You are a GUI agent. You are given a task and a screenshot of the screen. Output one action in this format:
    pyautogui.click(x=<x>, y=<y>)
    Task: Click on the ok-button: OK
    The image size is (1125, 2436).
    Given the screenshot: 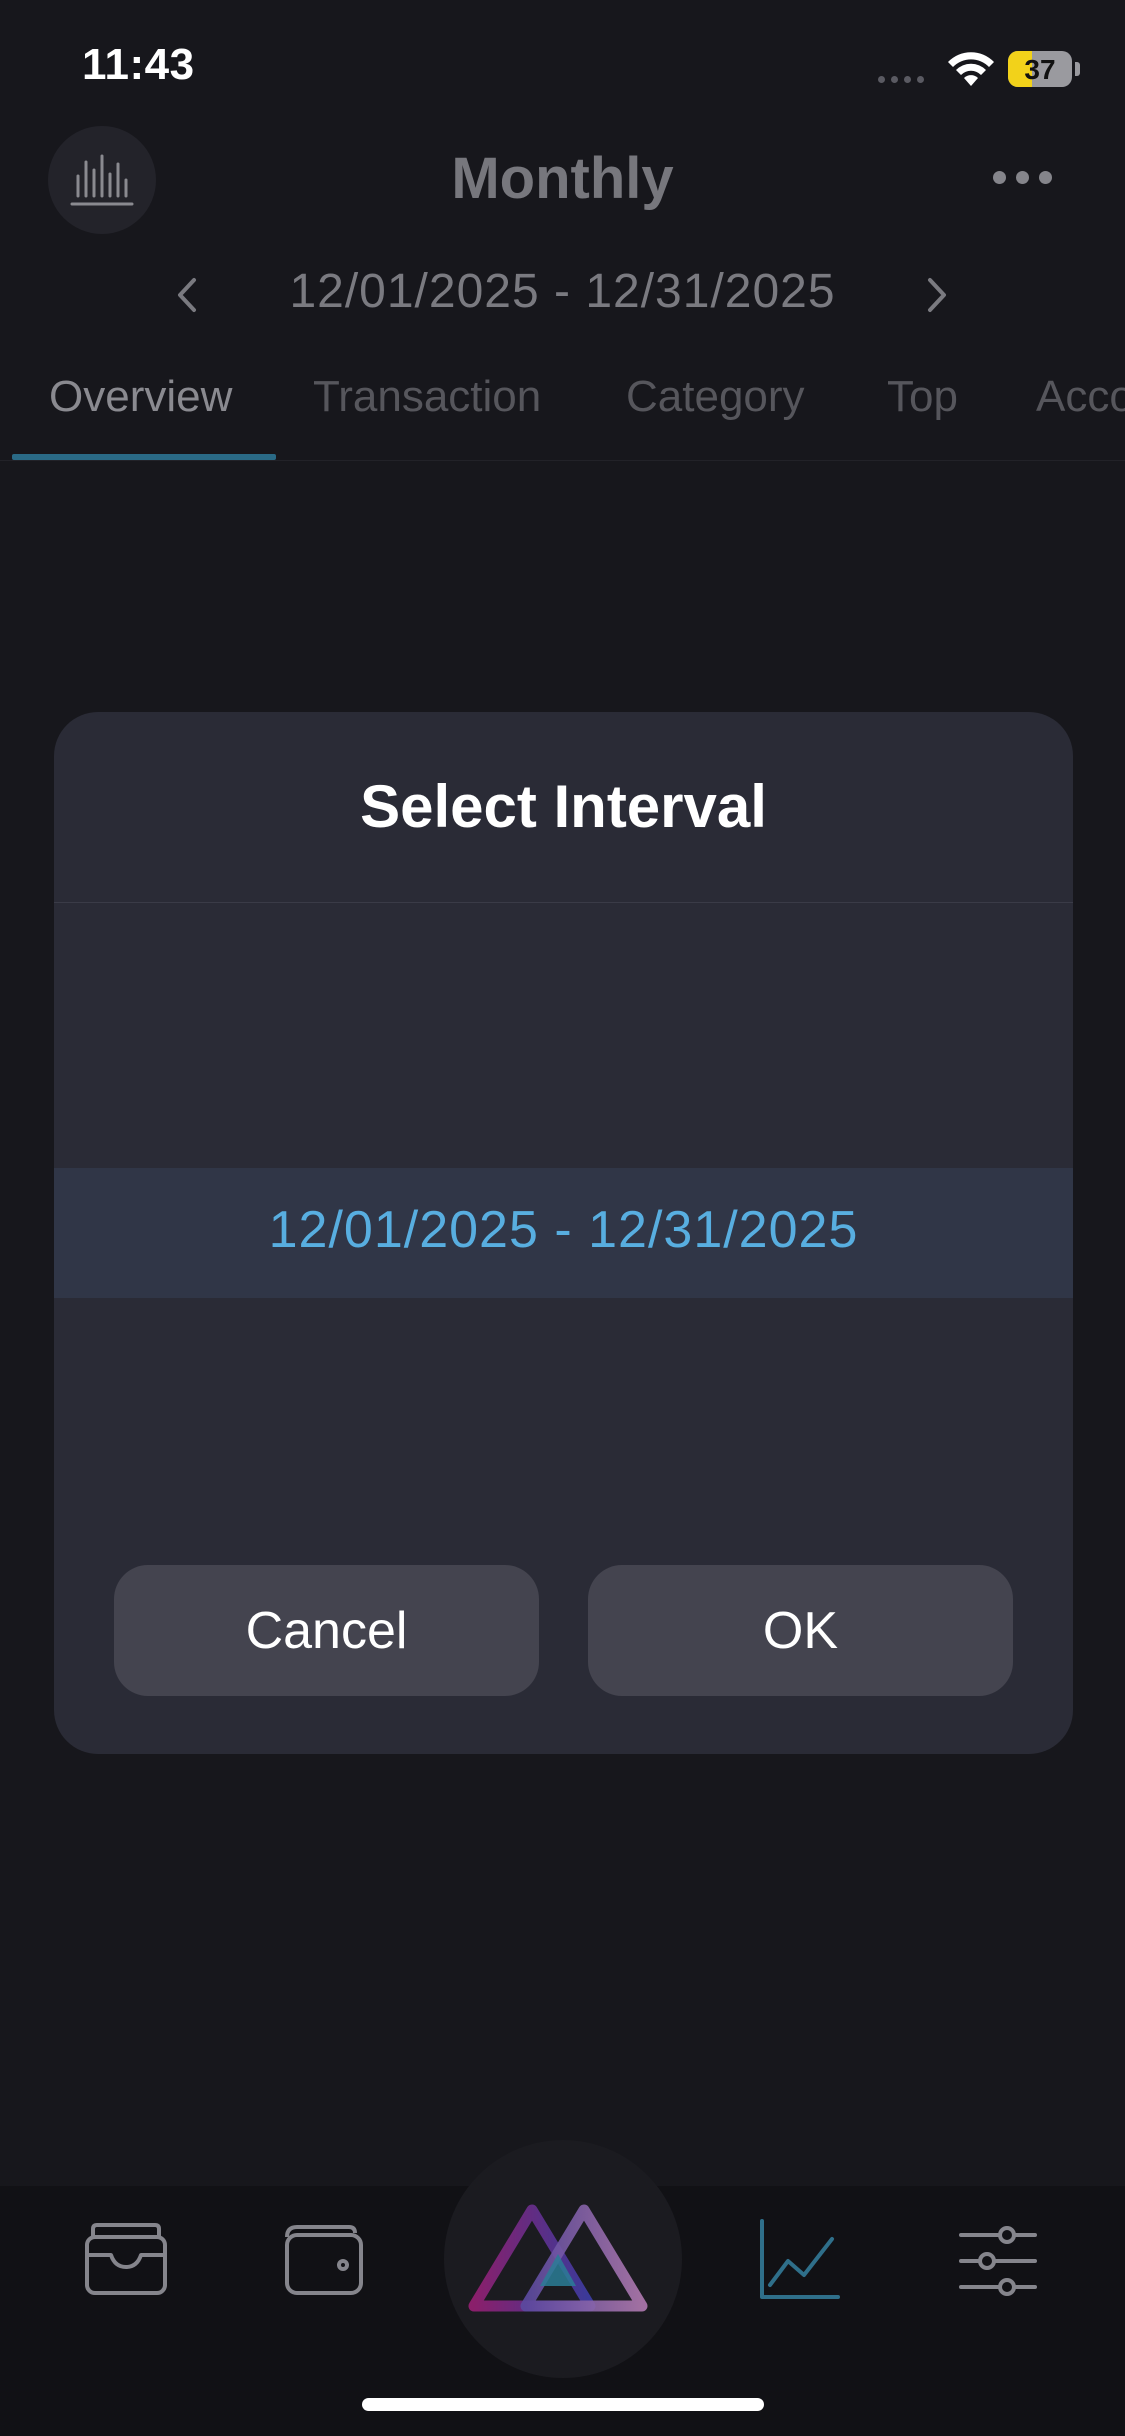 What is the action you would take?
    pyautogui.click(x=800, y=1630)
    